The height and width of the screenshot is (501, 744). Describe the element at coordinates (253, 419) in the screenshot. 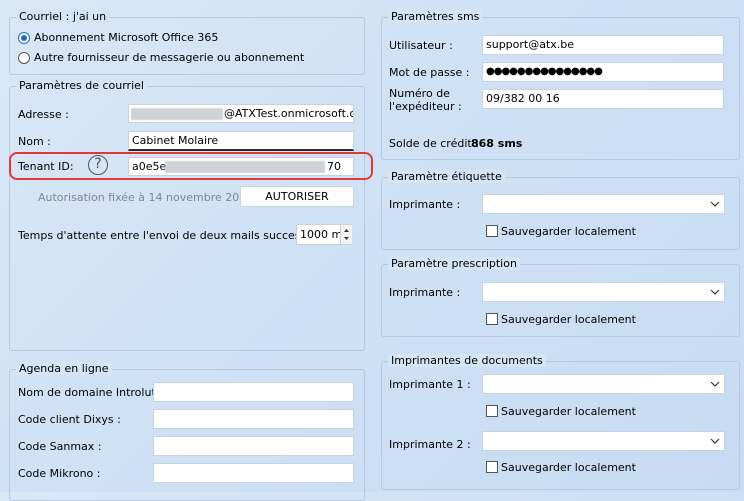

I see `agenda-input-dixys` at that location.